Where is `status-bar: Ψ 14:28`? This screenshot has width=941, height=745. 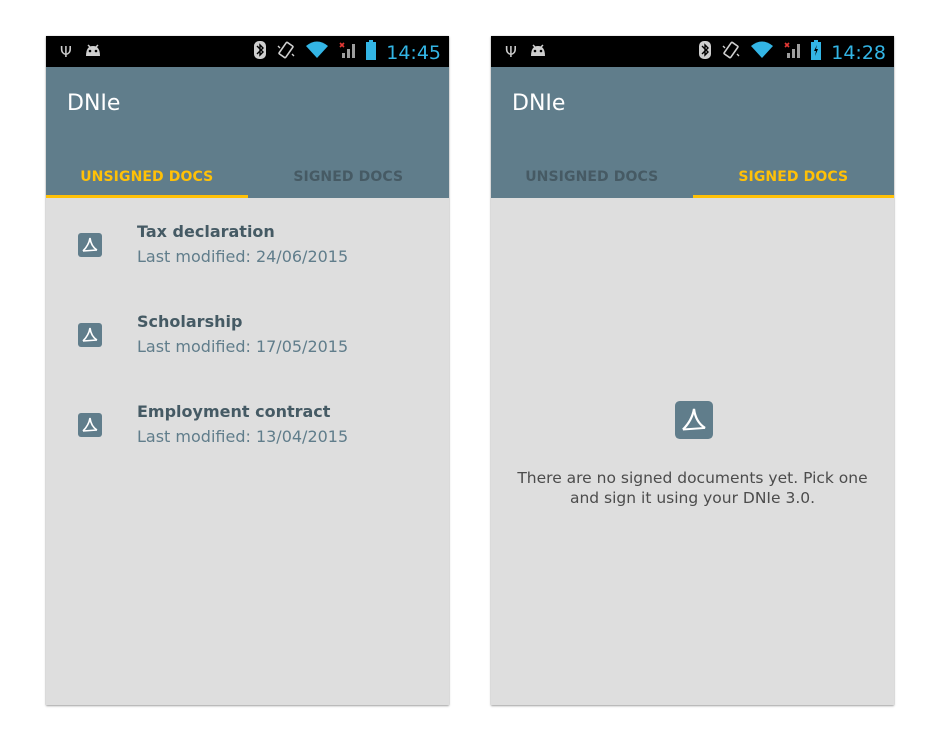
status-bar: Ψ 14:28 is located at coordinates (692, 51).